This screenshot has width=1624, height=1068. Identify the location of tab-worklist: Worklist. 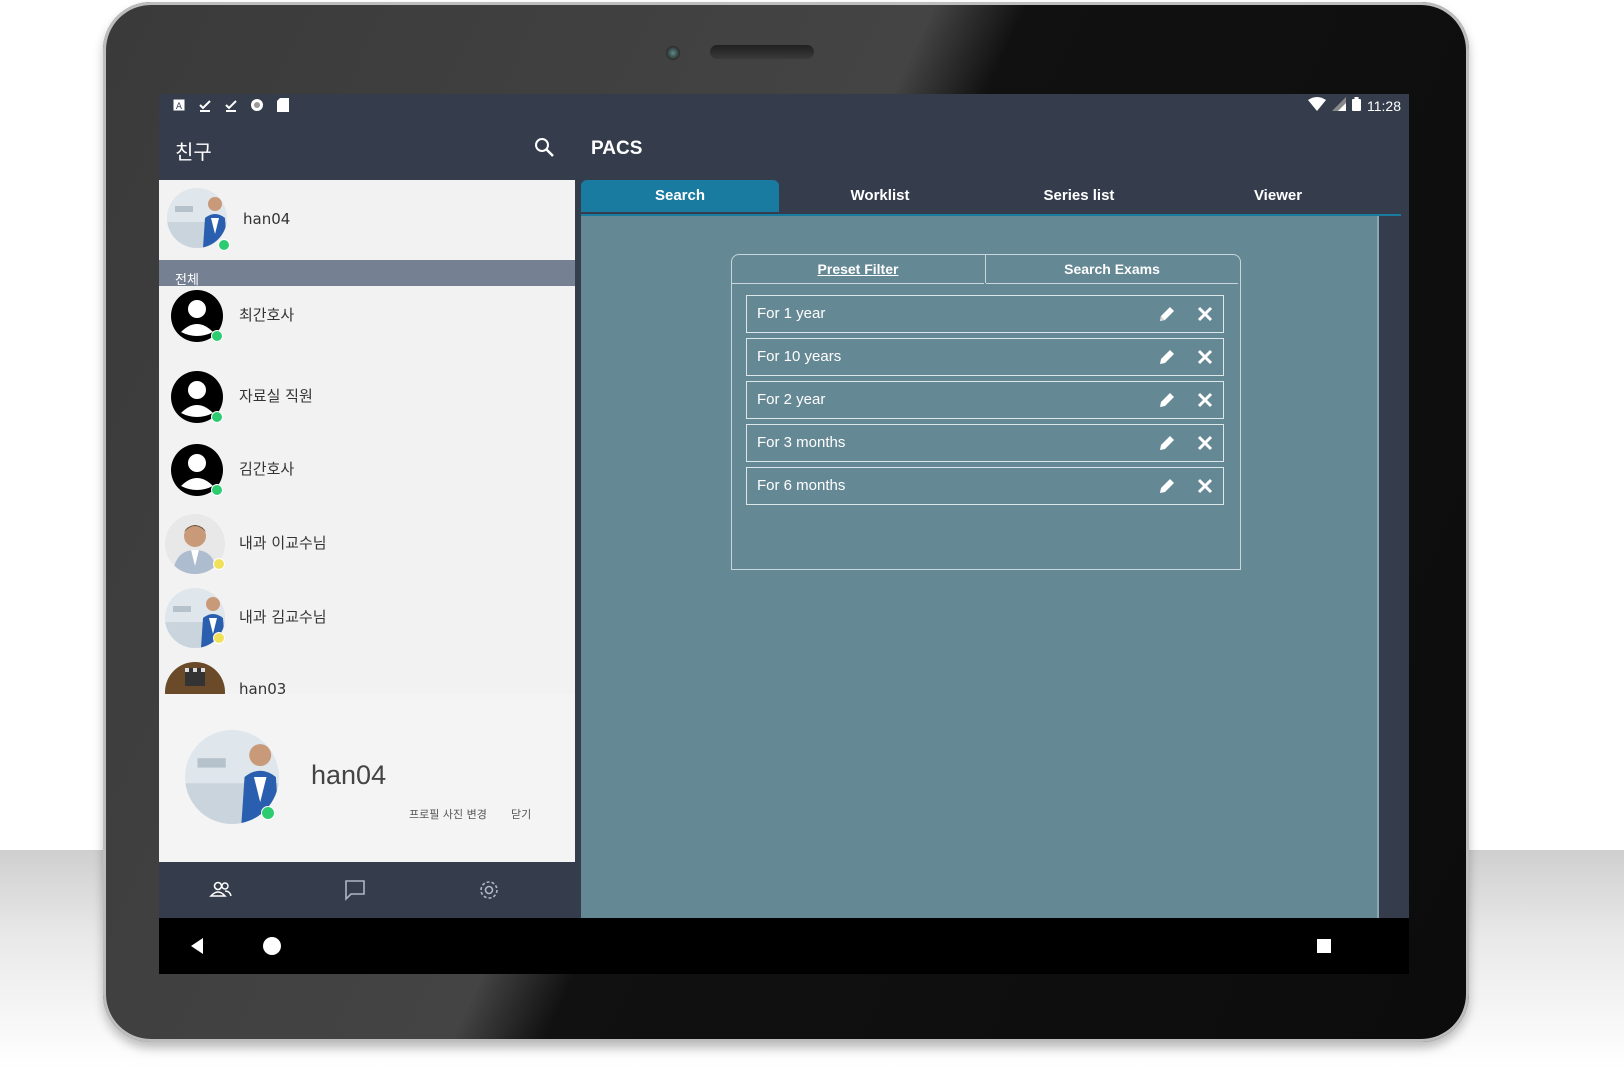
(880, 196).